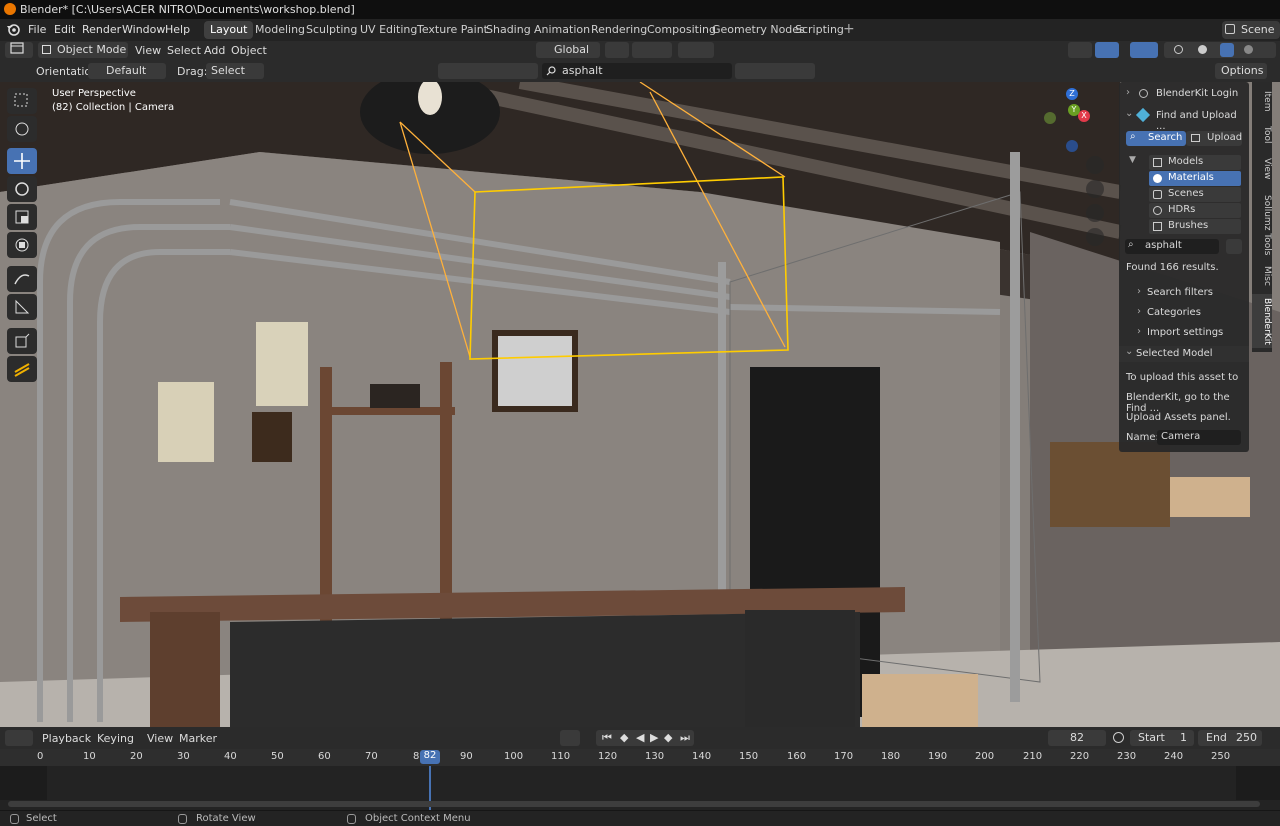  I want to click on tab-sollumz-tools: Sollumz Tools, so click(1262, 225).